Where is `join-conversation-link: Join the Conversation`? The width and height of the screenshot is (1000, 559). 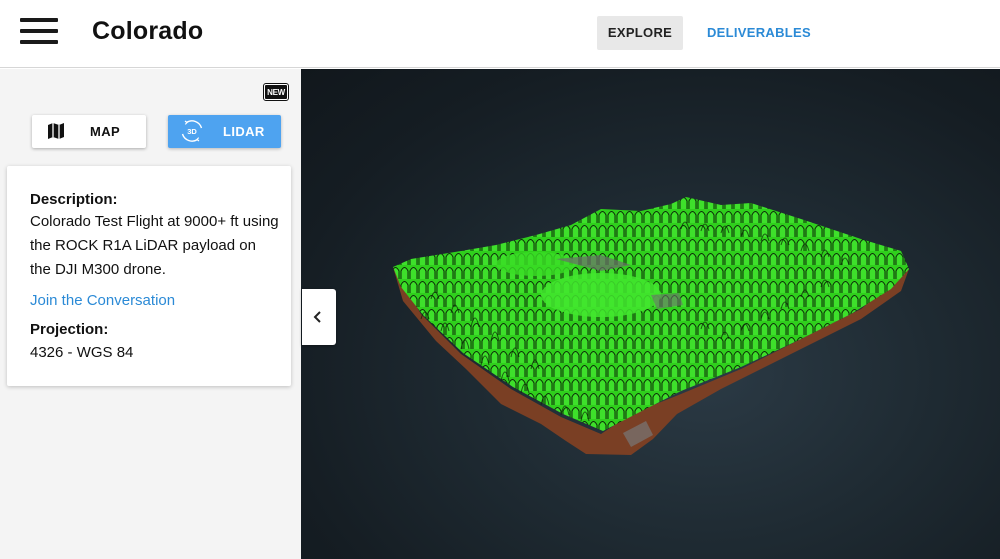
join-conversation-link: Join the Conversation is located at coordinates (155, 301).